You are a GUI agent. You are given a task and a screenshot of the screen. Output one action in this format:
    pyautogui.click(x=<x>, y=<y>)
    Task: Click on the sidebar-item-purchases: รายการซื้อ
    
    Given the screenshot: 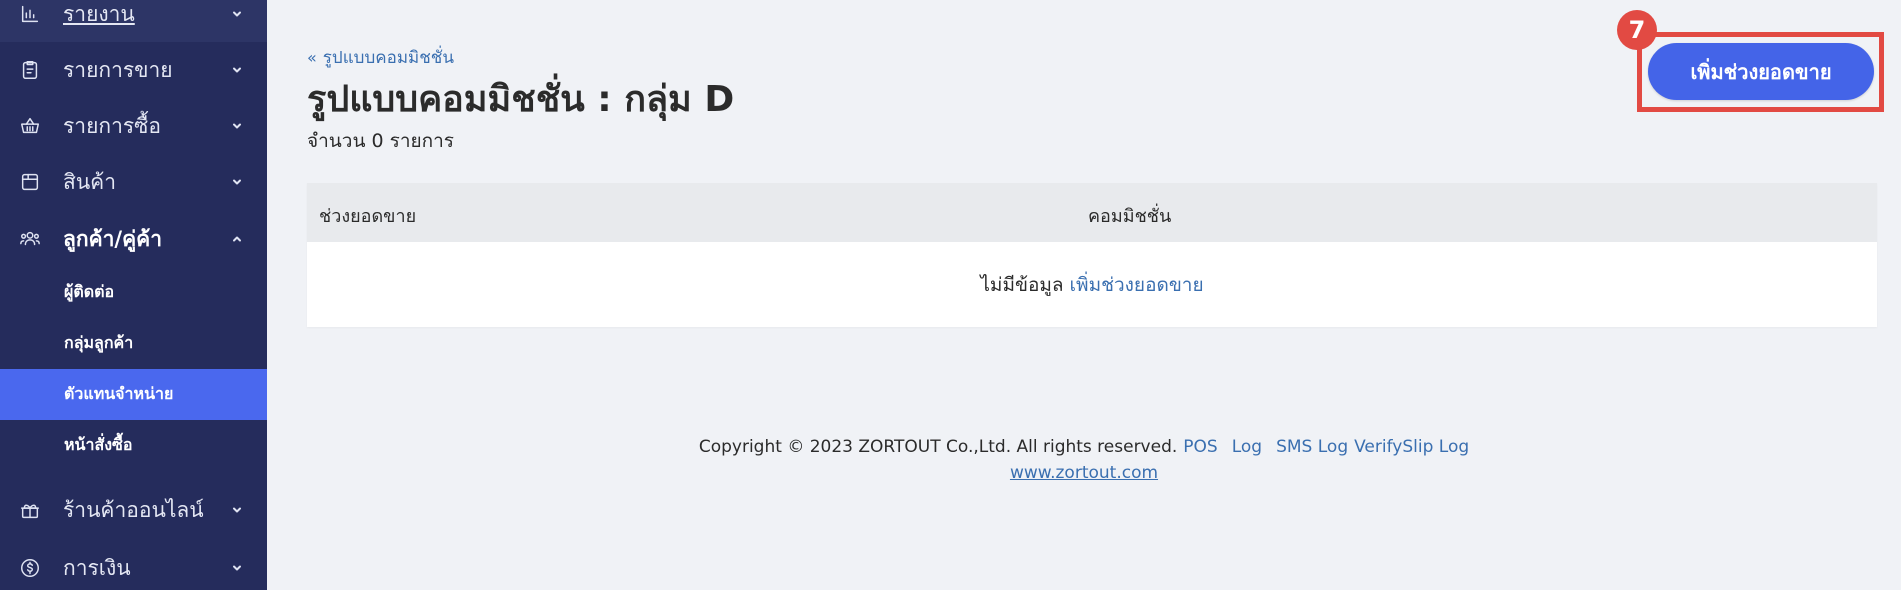 What is the action you would take?
    pyautogui.click(x=133, y=126)
    